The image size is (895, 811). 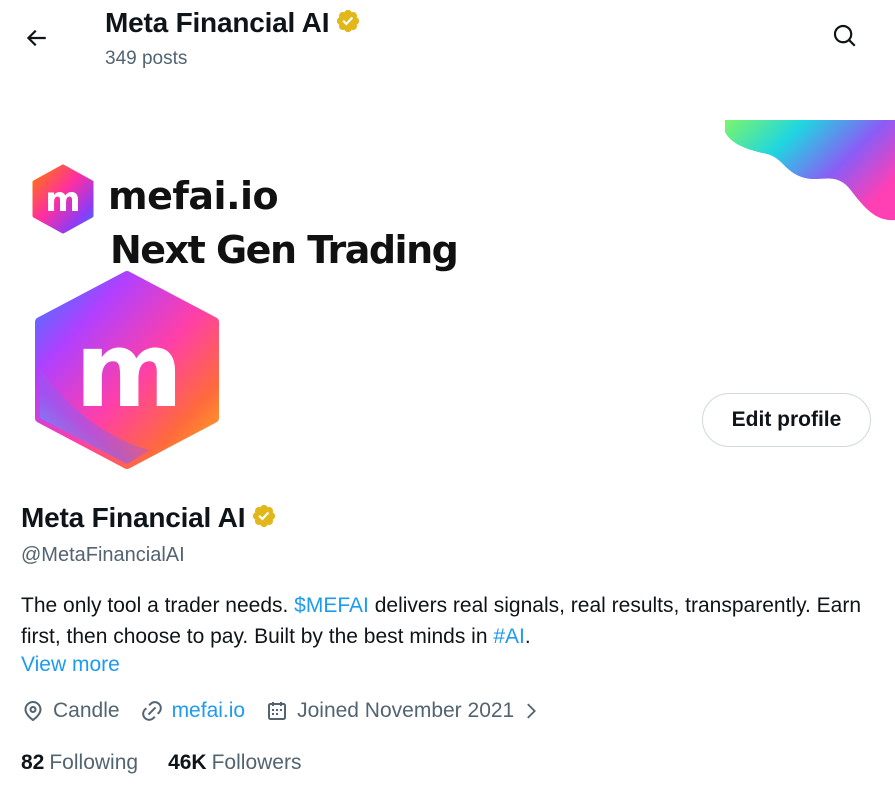 I want to click on location-text: Candle, so click(x=86, y=710).